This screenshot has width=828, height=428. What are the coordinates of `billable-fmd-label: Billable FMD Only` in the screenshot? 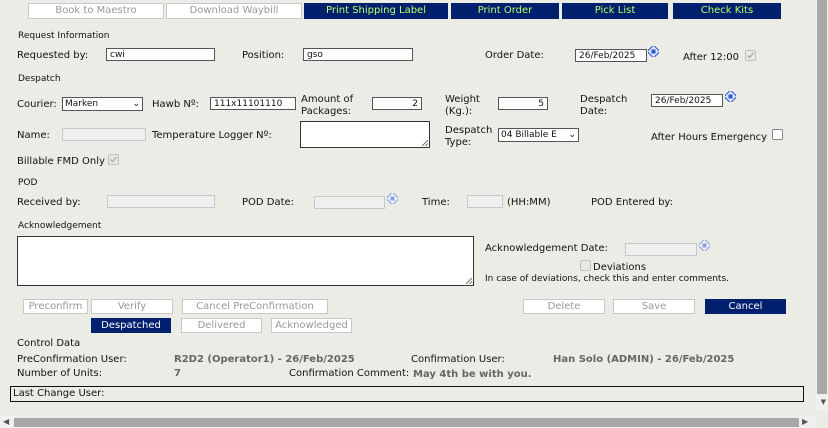 It's located at (61, 161).